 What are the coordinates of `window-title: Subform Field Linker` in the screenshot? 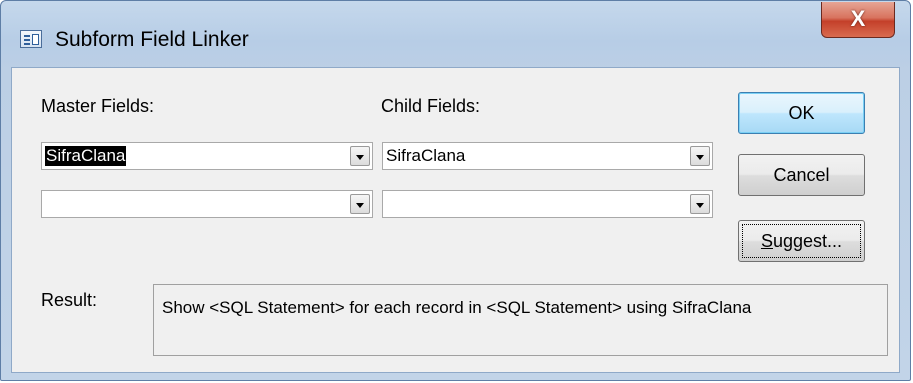 It's located at (152, 39).